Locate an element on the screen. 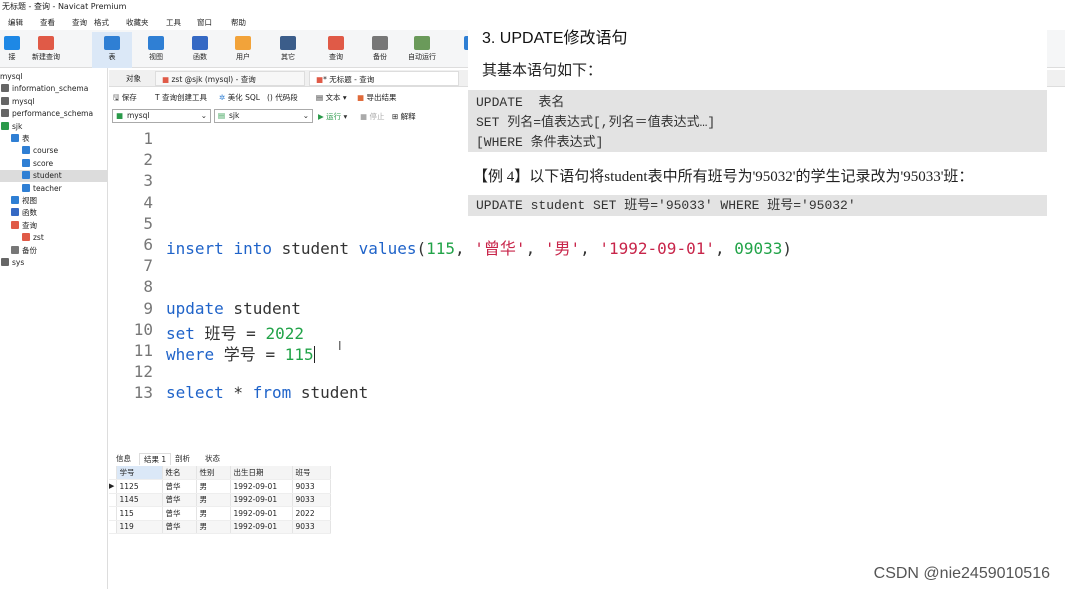 The height and width of the screenshot is (589, 1065). column-header: 性别 is located at coordinates (213, 473).